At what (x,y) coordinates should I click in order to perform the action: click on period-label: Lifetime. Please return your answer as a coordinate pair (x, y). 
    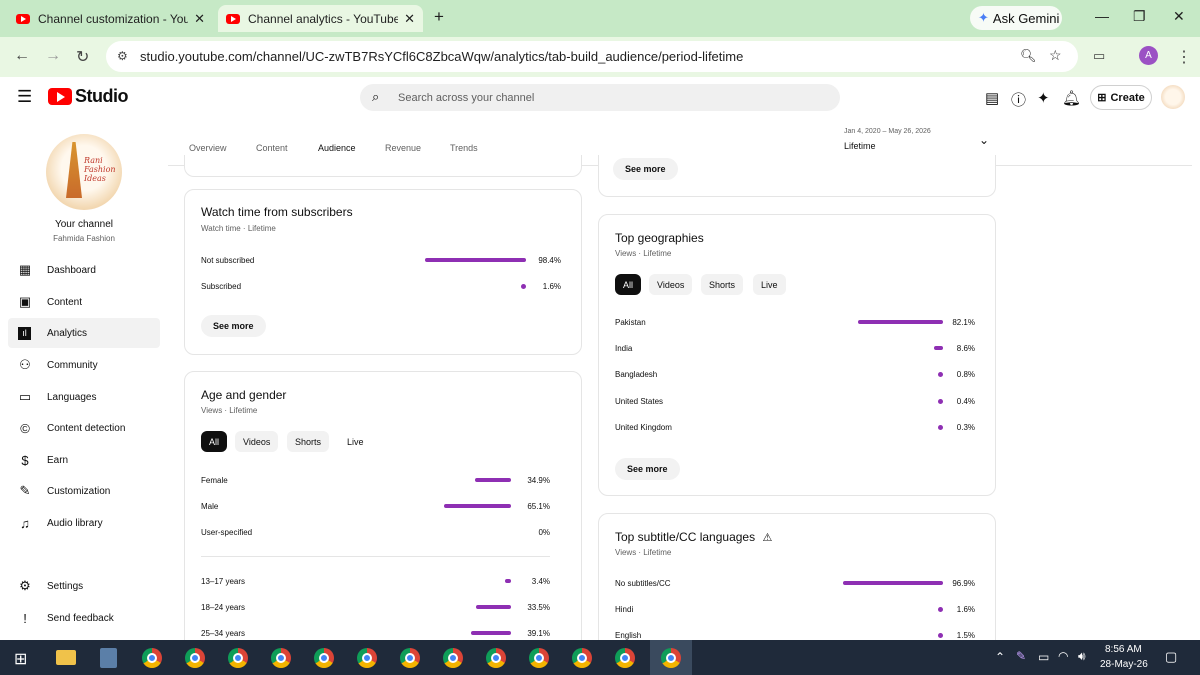
    Looking at the image, I should click on (860, 146).